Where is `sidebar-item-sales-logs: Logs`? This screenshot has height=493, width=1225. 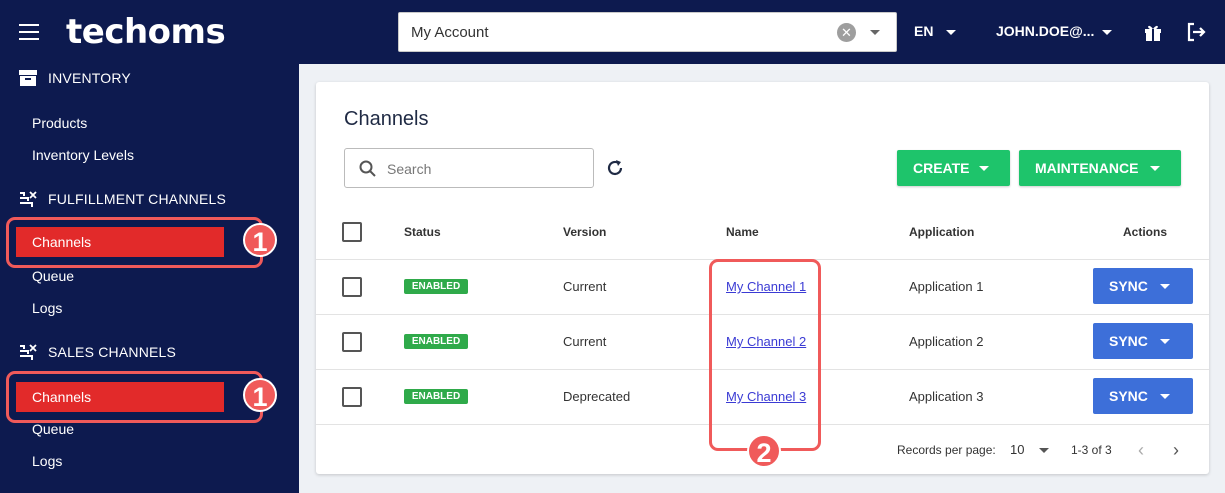 sidebar-item-sales-logs: Logs is located at coordinates (47, 461).